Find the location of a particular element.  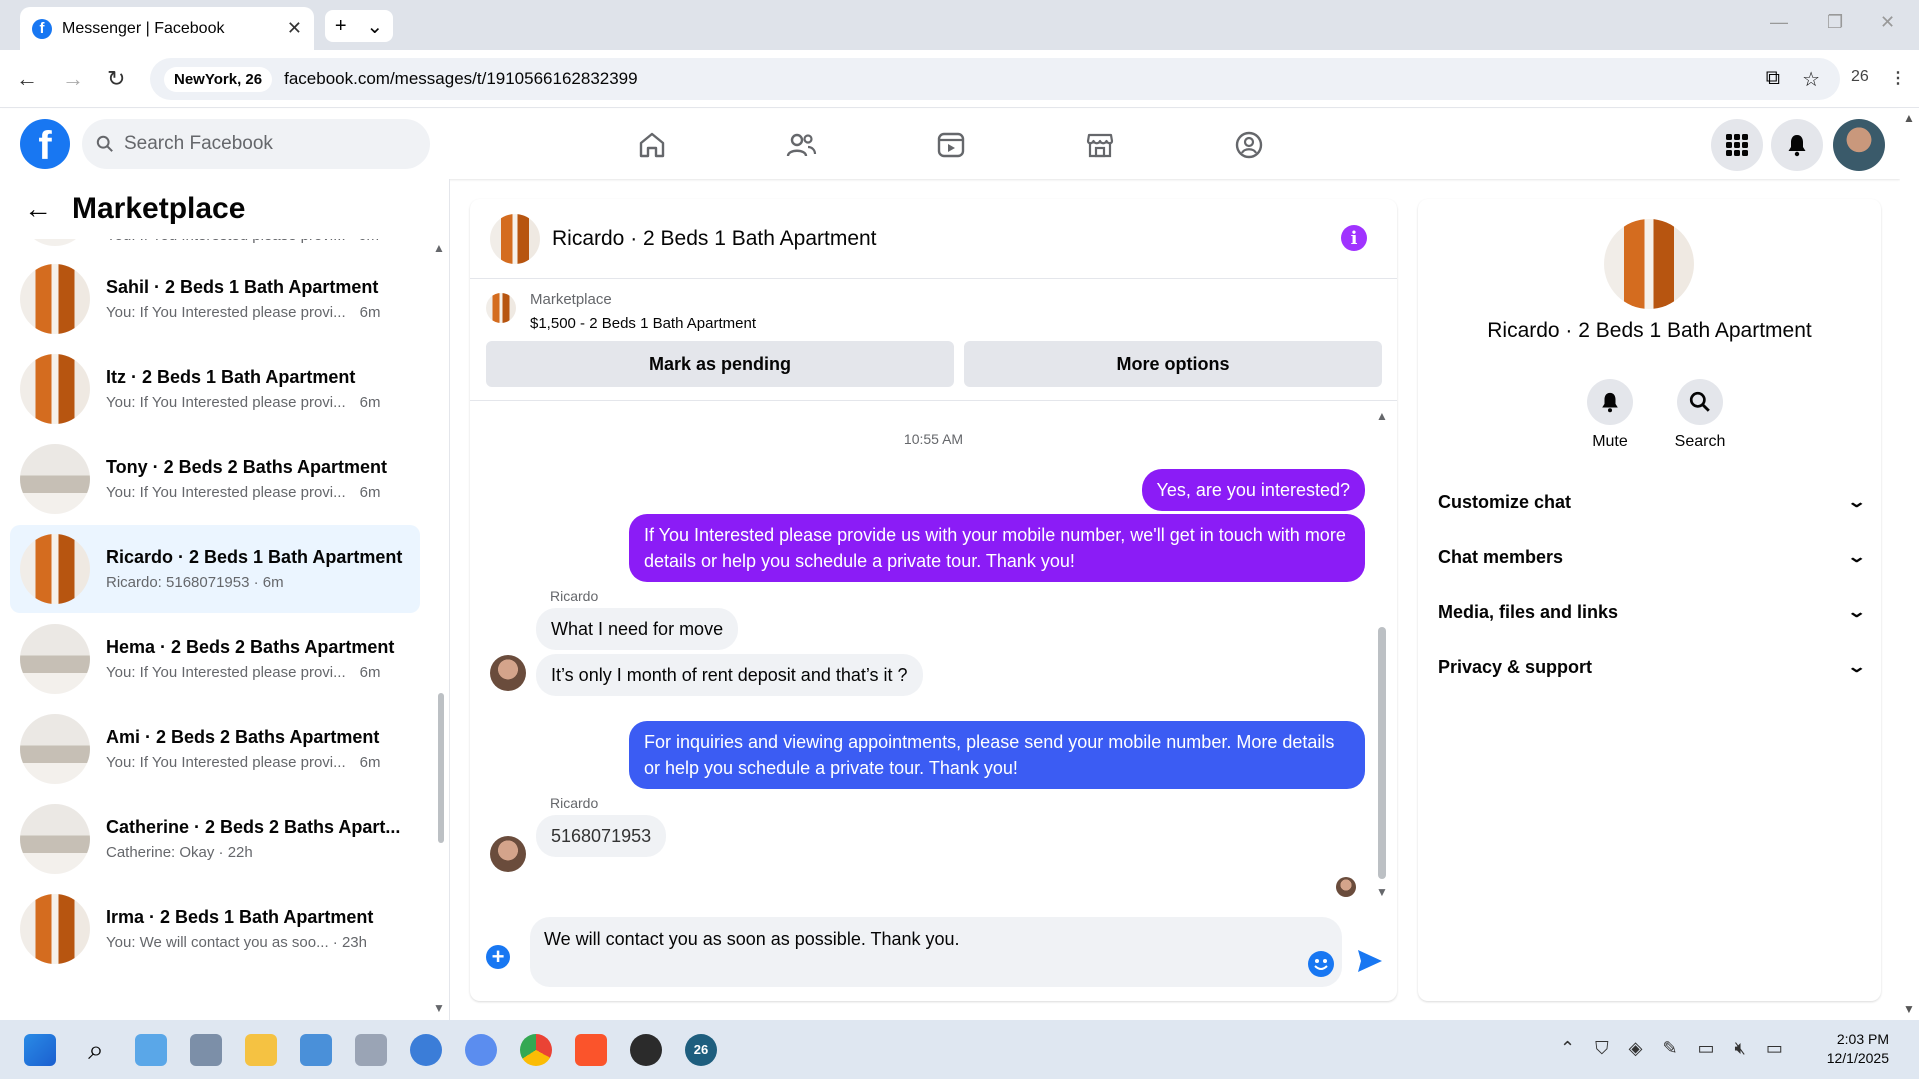

profile-badge: 26 is located at coordinates (1860, 77).